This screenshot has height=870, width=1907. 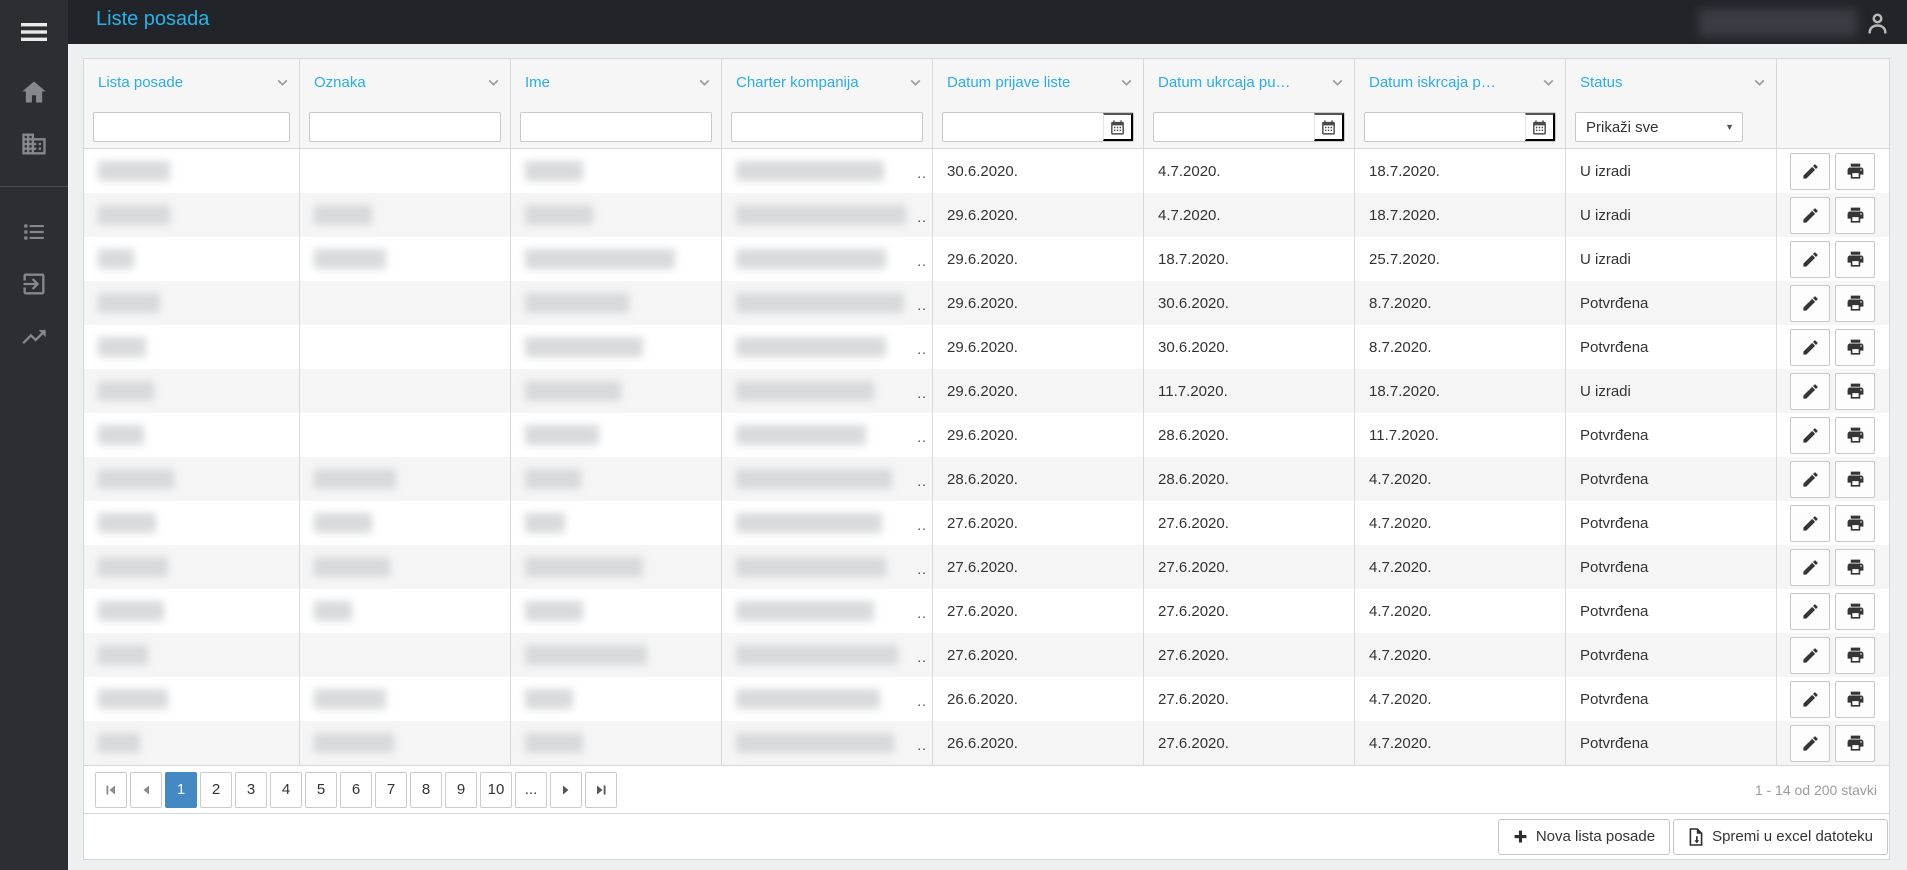 What do you see at coordinates (34, 144) in the screenshot?
I see `sidebar-item-companies` at bounding box center [34, 144].